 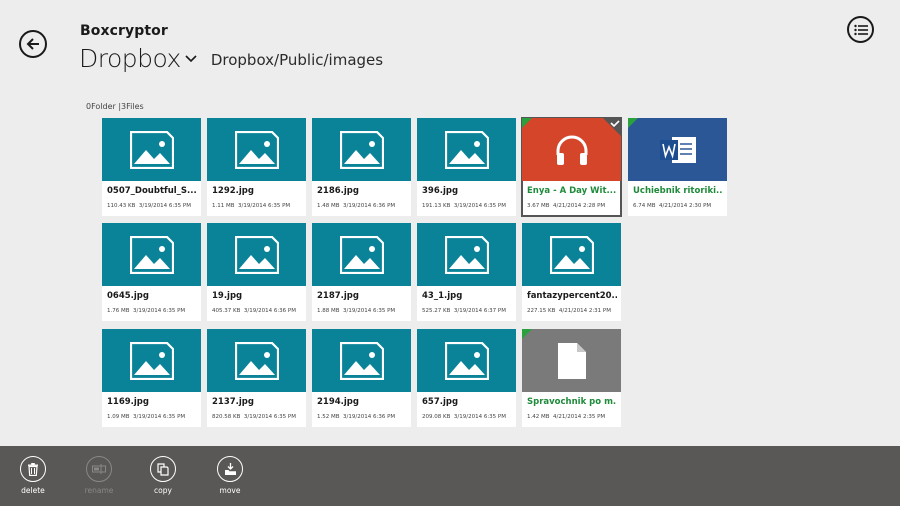 I want to click on back-button, so click(x=33, y=44).